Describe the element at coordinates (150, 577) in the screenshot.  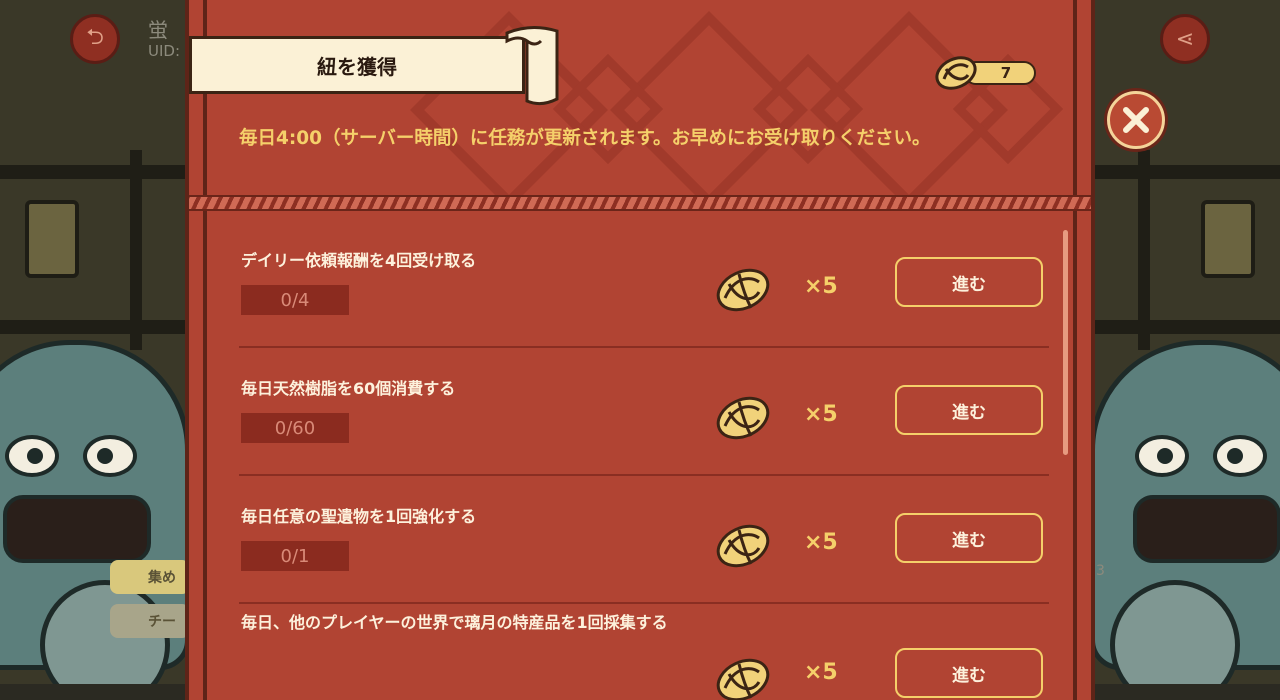
I see `side-tab-collect: 集め` at that location.